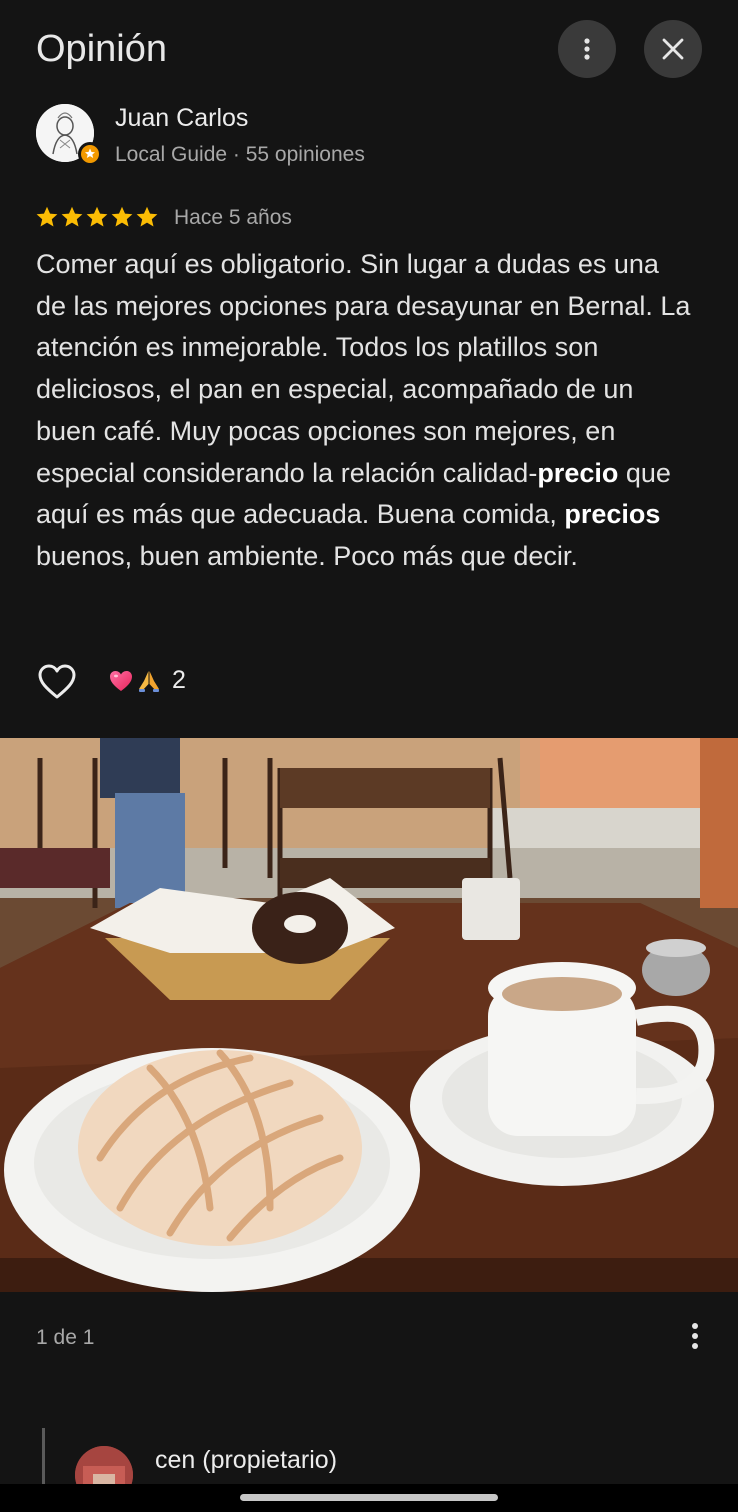 The width and height of the screenshot is (738, 1512). I want to click on heart-emoji-icon, so click(121, 680).